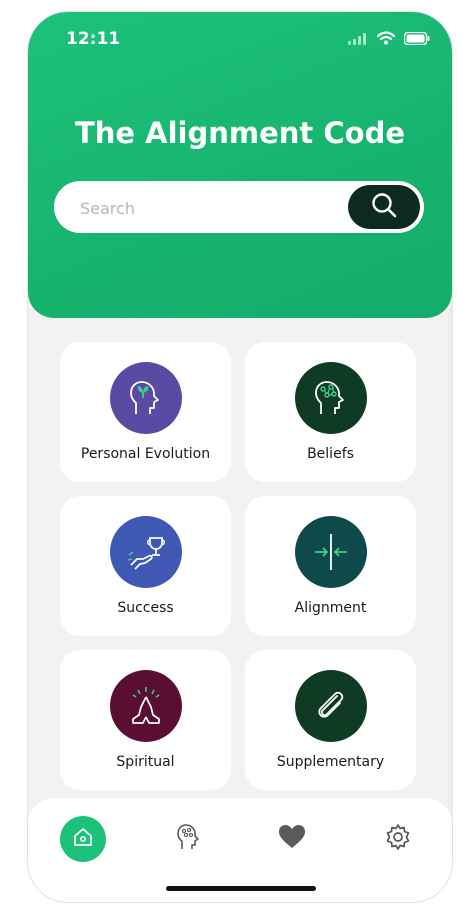 This screenshot has width=474, height=923. I want to click on app-title: The Alignment Code, so click(240, 133).